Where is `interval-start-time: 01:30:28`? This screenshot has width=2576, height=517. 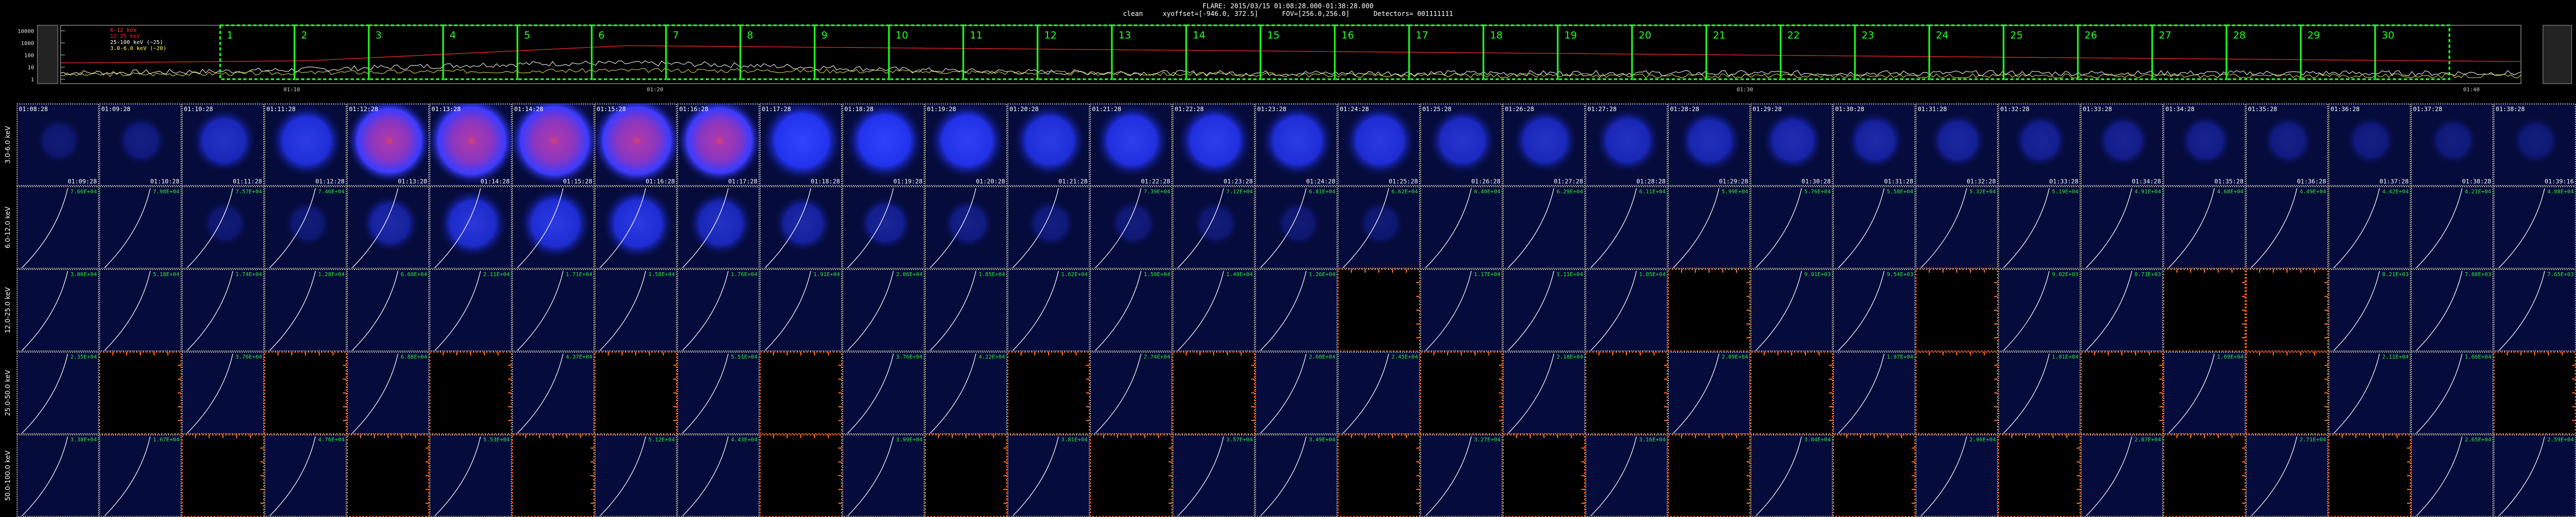
interval-start-time: 01:30:28 is located at coordinates (1850, 110).